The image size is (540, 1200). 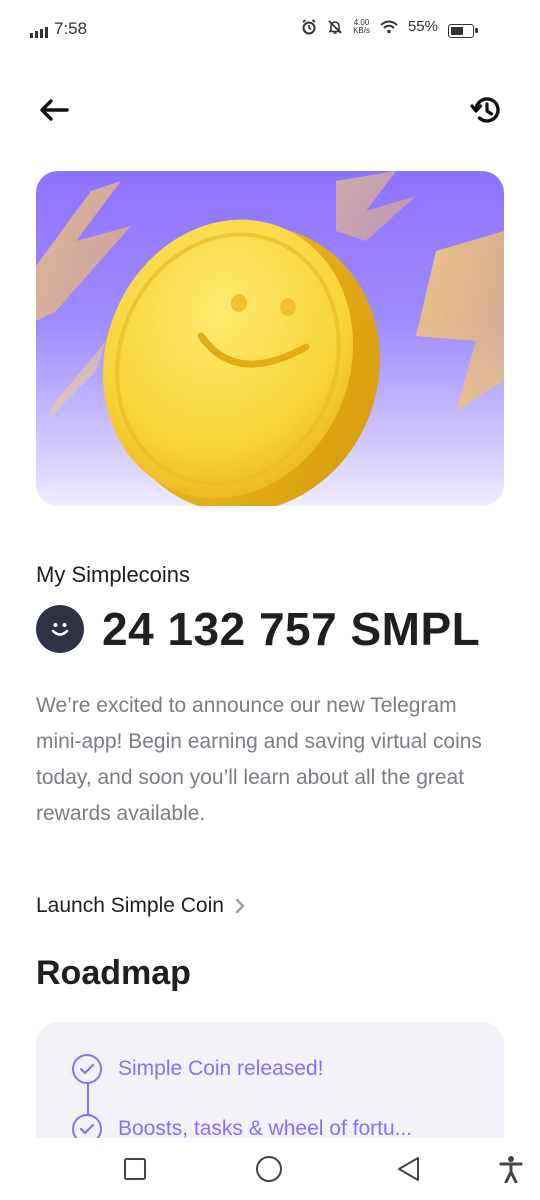 I want to click on smiley-icon, so click(x=60, y=629).